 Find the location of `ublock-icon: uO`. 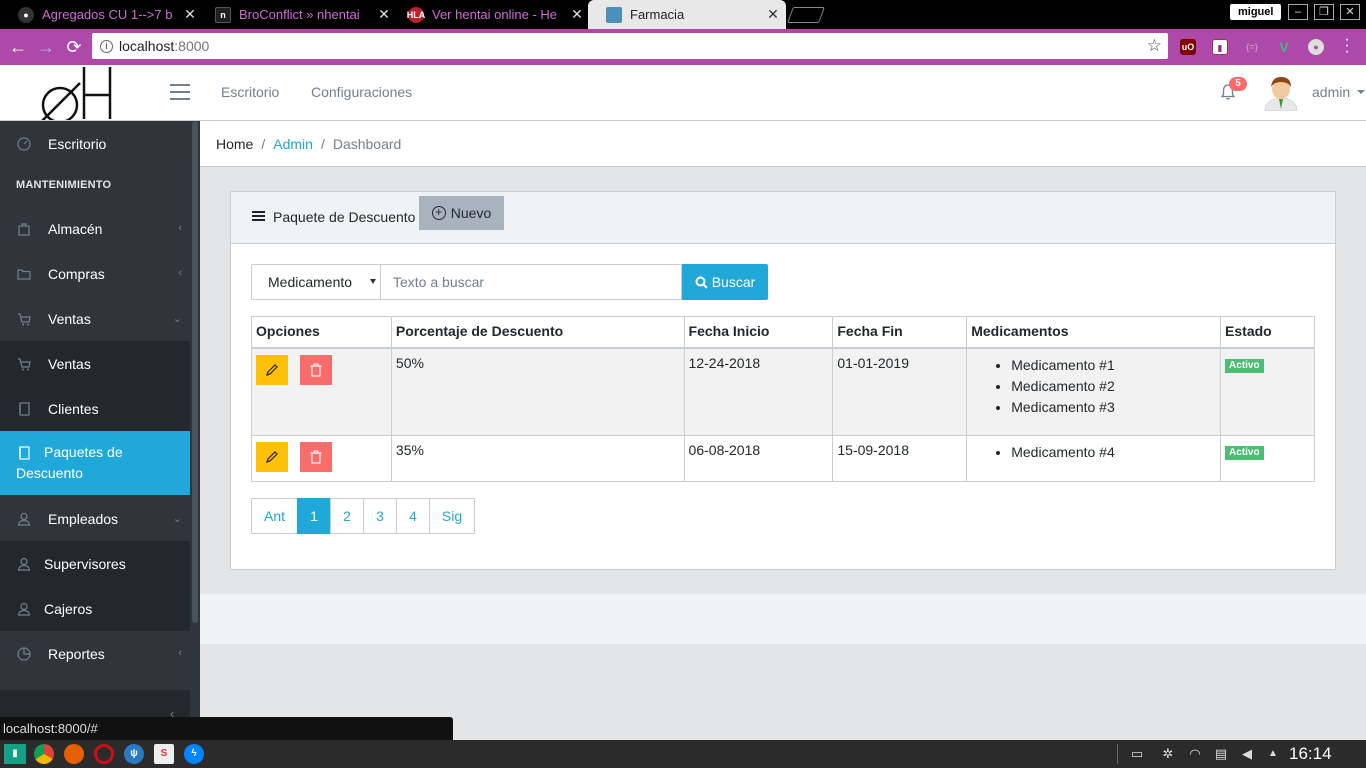

ublock-icon: uO is located at coordinates (1188, 47).